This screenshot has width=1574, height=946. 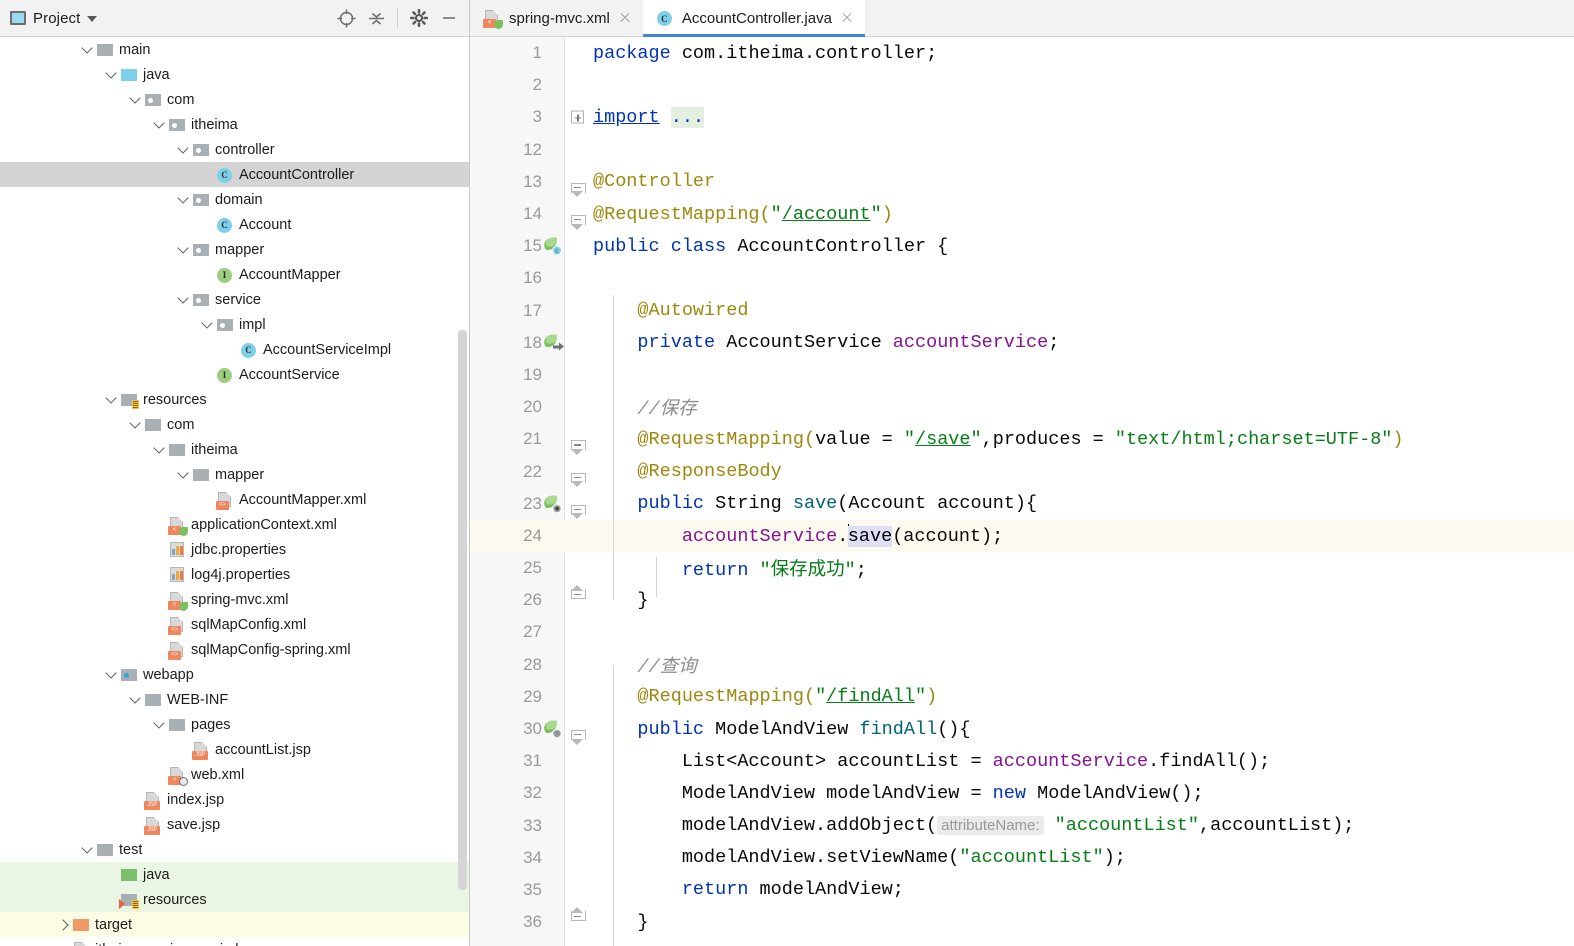 I want to click on collapse-all-icon, so click(x=376, y=18).